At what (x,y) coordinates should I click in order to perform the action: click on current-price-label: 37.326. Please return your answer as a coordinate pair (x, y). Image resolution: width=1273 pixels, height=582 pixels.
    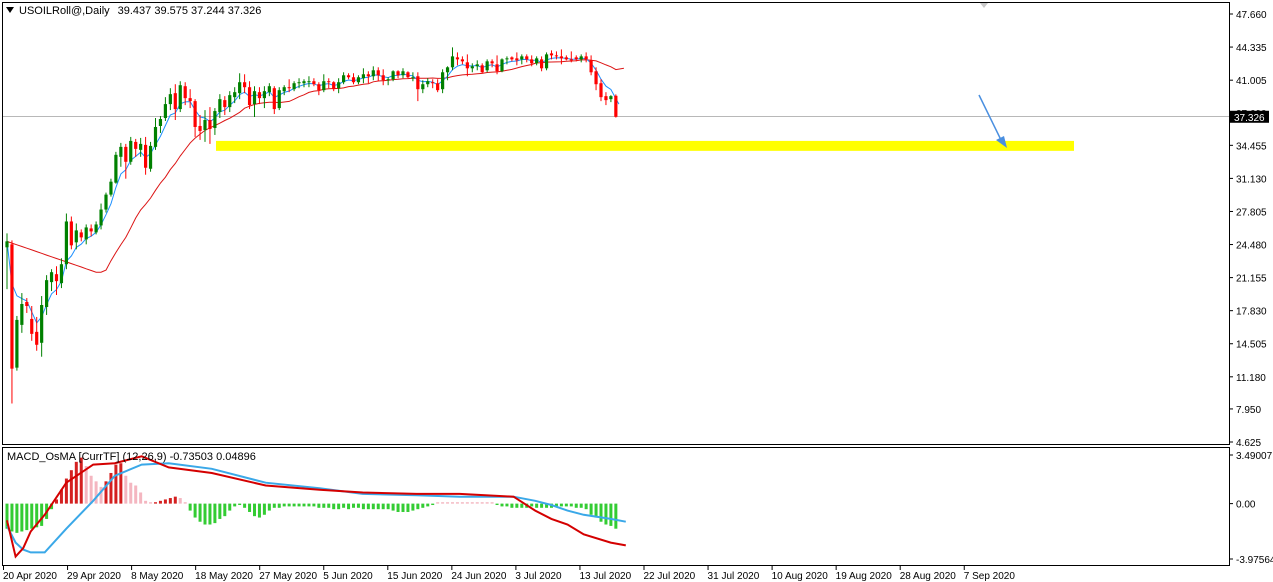
    Looking at the image, I should click on (1249, 118).